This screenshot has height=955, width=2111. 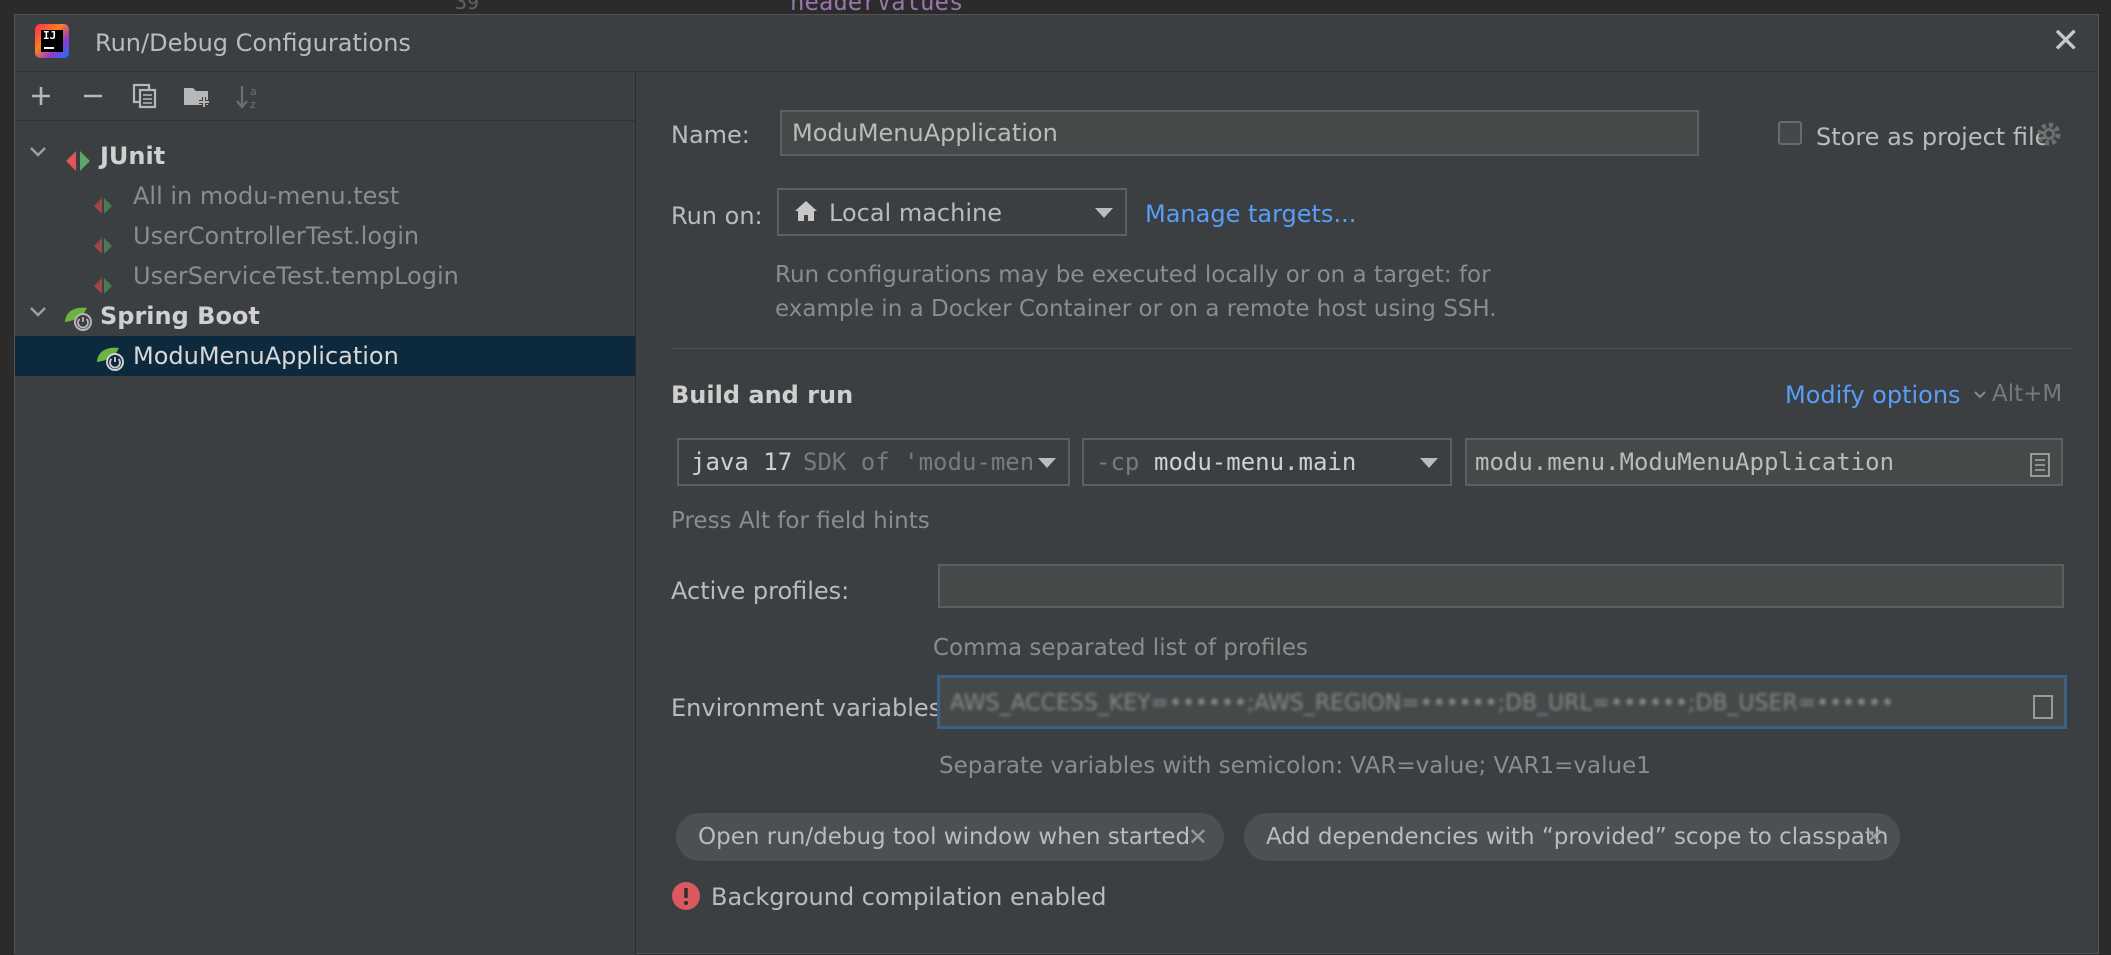 I want to click on modify-options-shortcut: Alt+M, so click(x=2027, y=394).